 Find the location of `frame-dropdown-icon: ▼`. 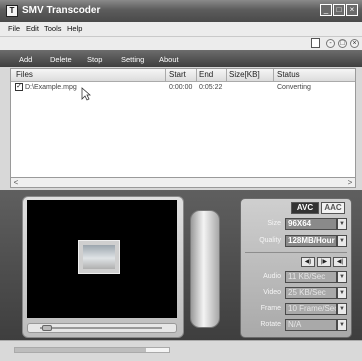

frame-dropdown-icon: ▼ is located at coordinates (342, 309).